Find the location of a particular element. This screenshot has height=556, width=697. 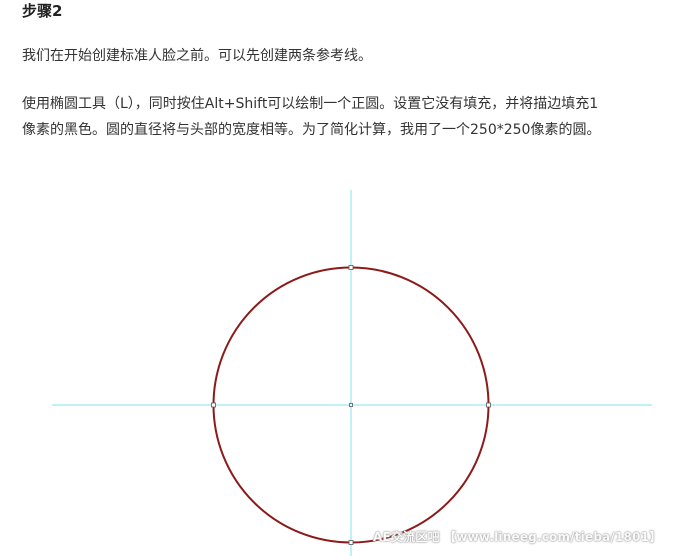

anchor-point-bottom is located at coordinates (351, 542).